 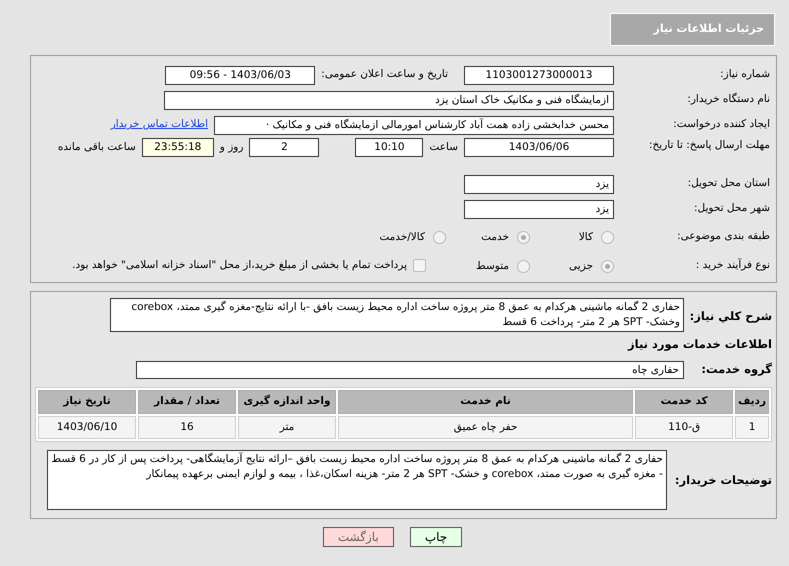 What do you see at coordinates (736, 369) in the screenshot?
I see `field-label: گروه خدمت:` at bounding box center [736, 369].